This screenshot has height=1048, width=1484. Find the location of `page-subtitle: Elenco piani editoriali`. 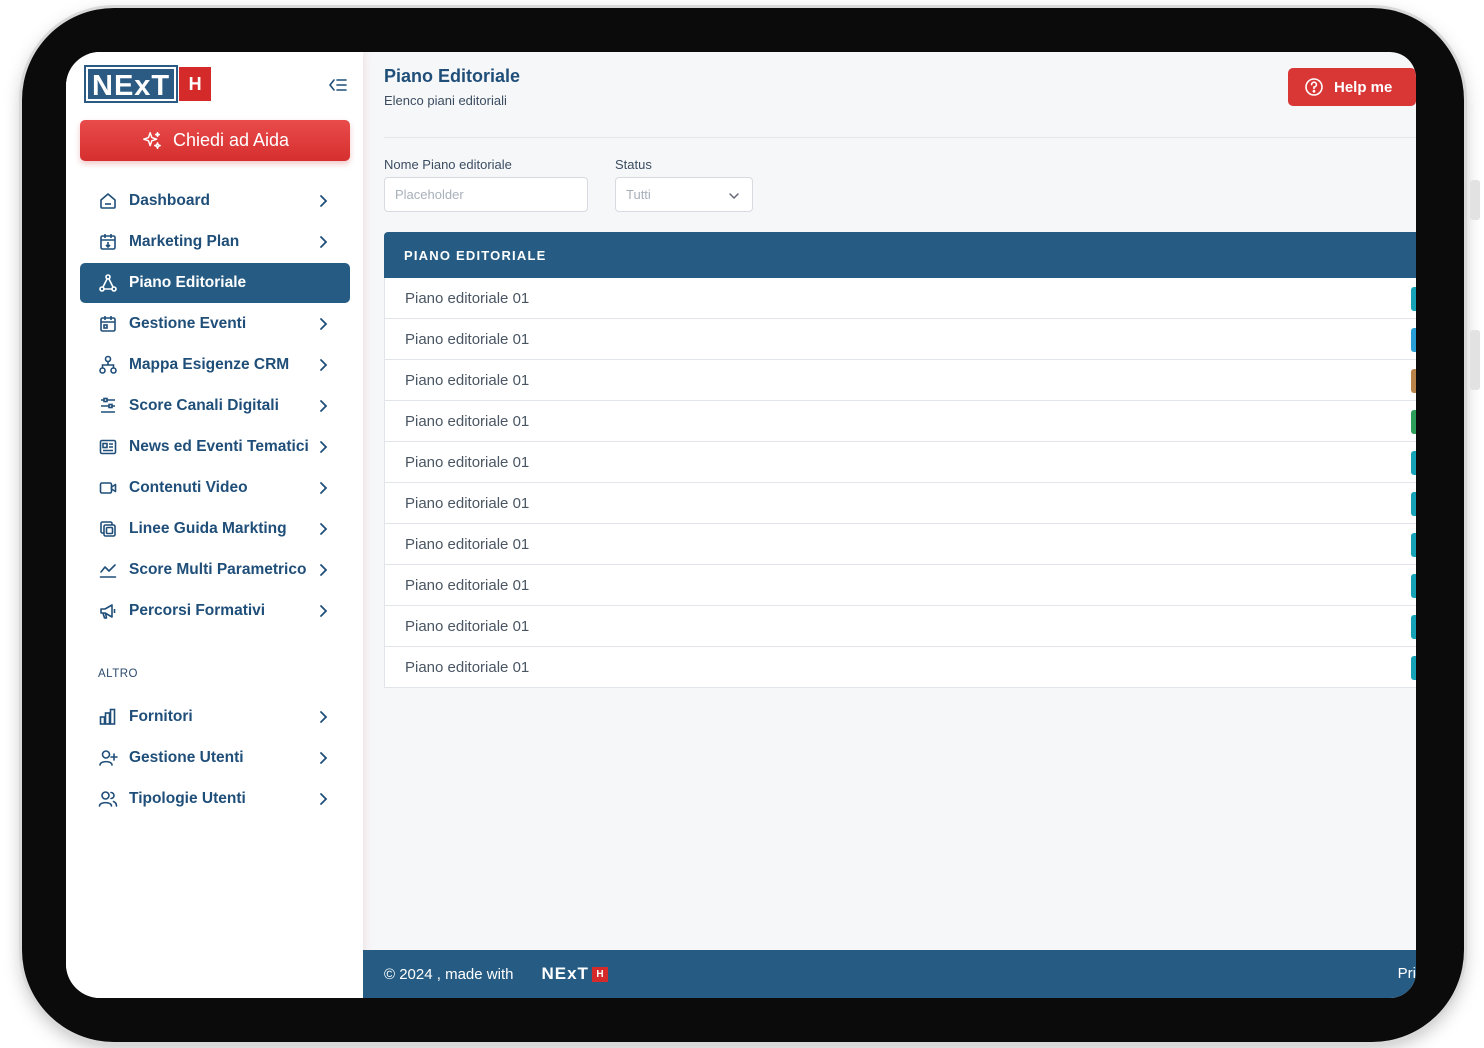

page-subtitle: Elenco piani editoriali is located at coordinates (445, 100).